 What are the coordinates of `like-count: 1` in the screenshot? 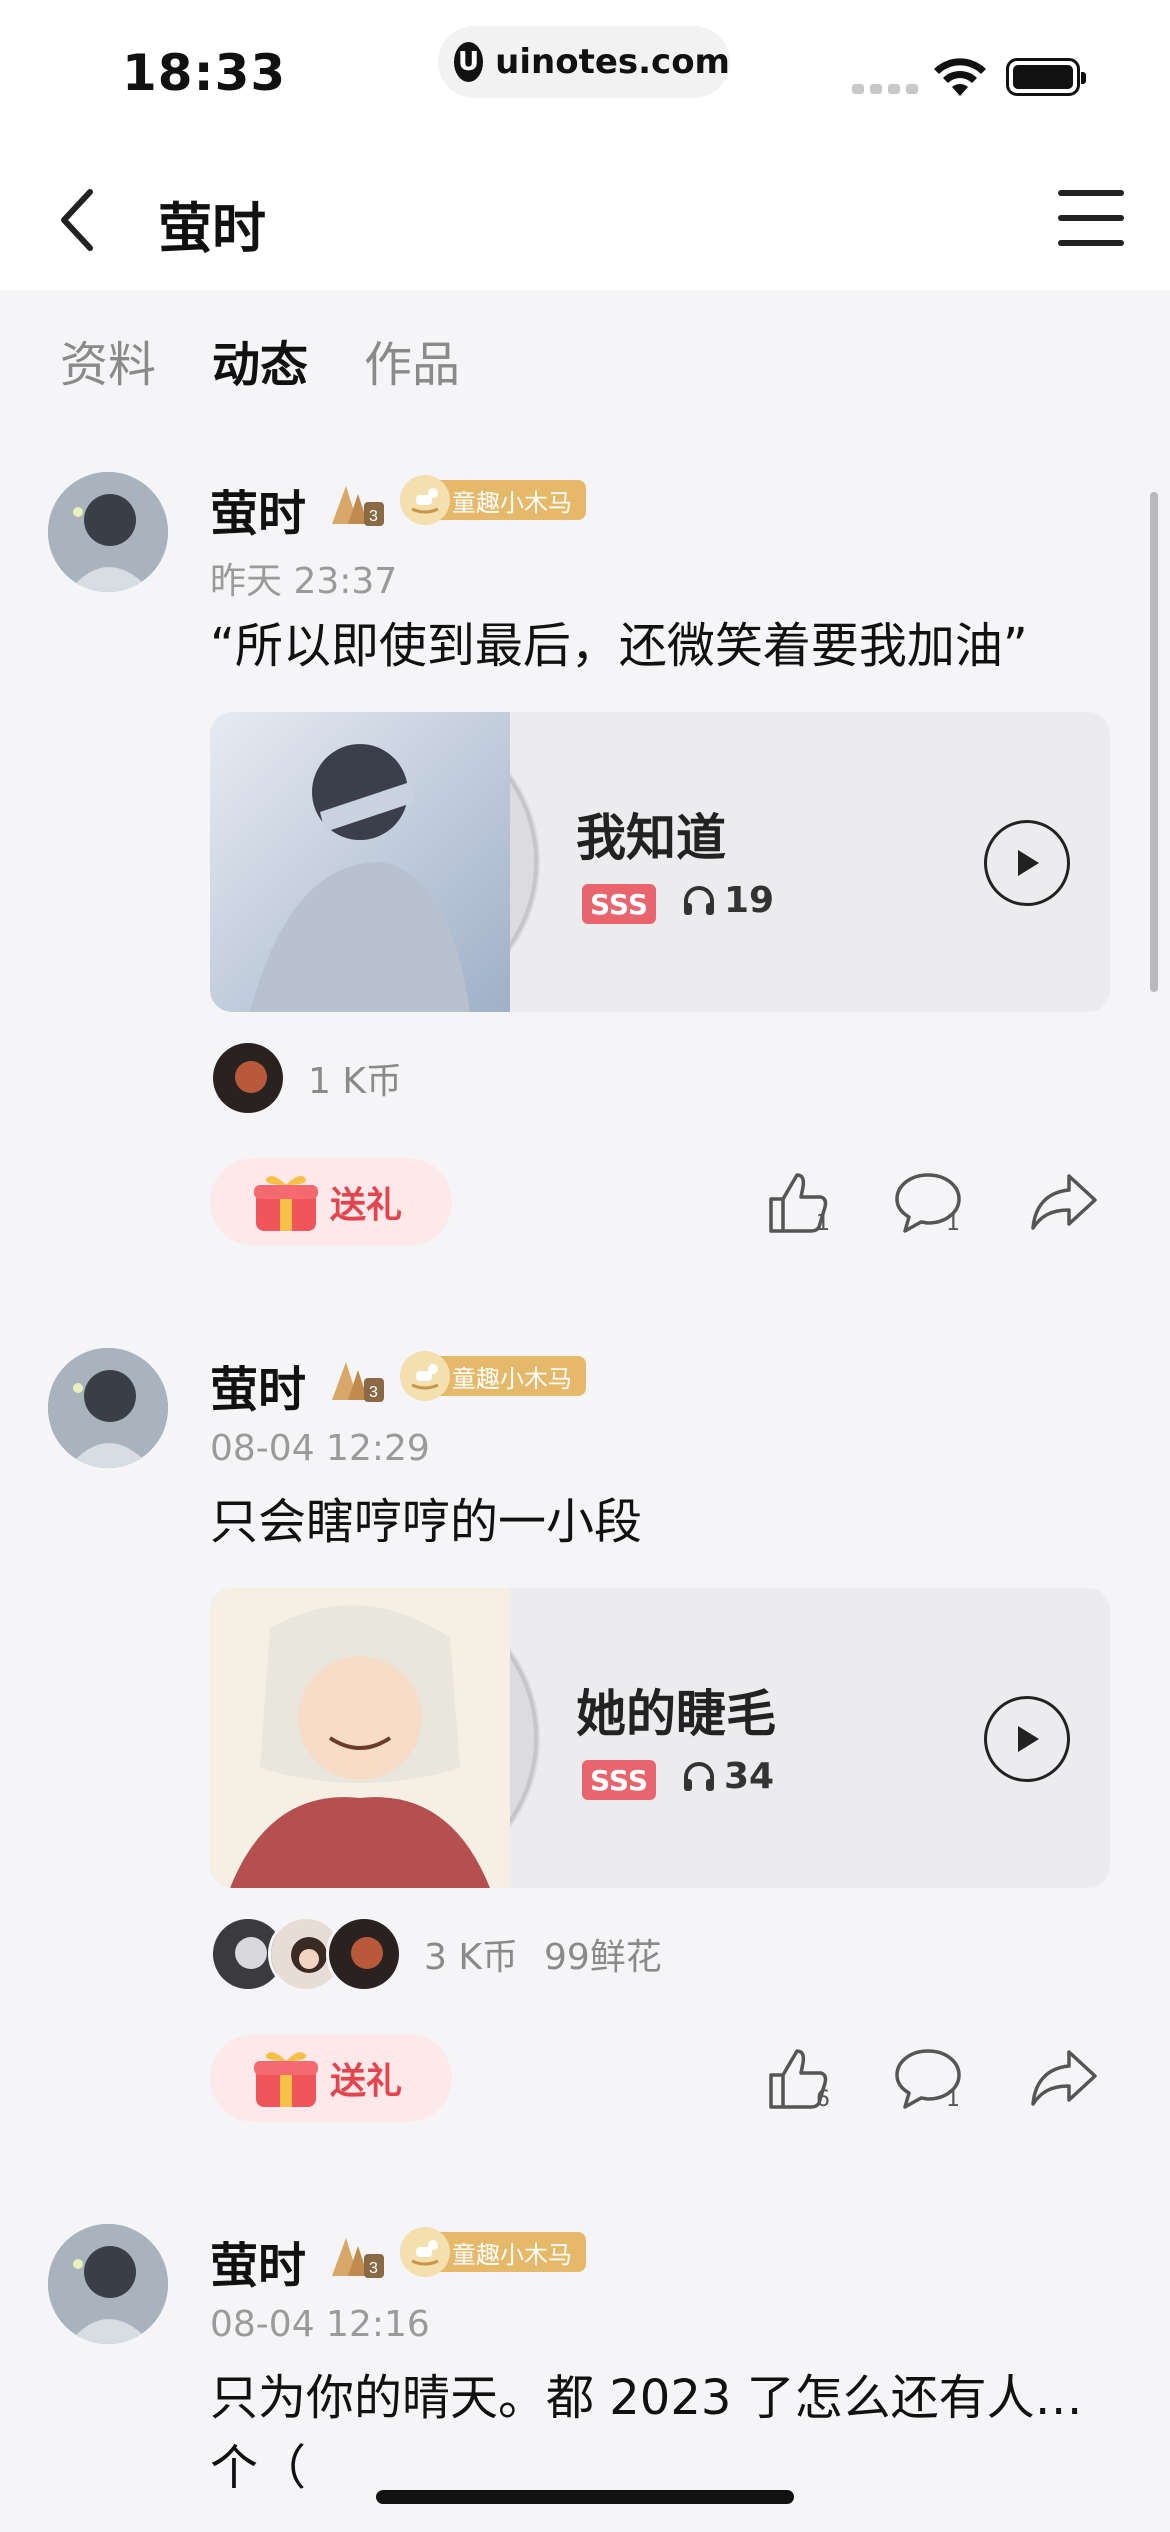 It's located at (823, 1223).